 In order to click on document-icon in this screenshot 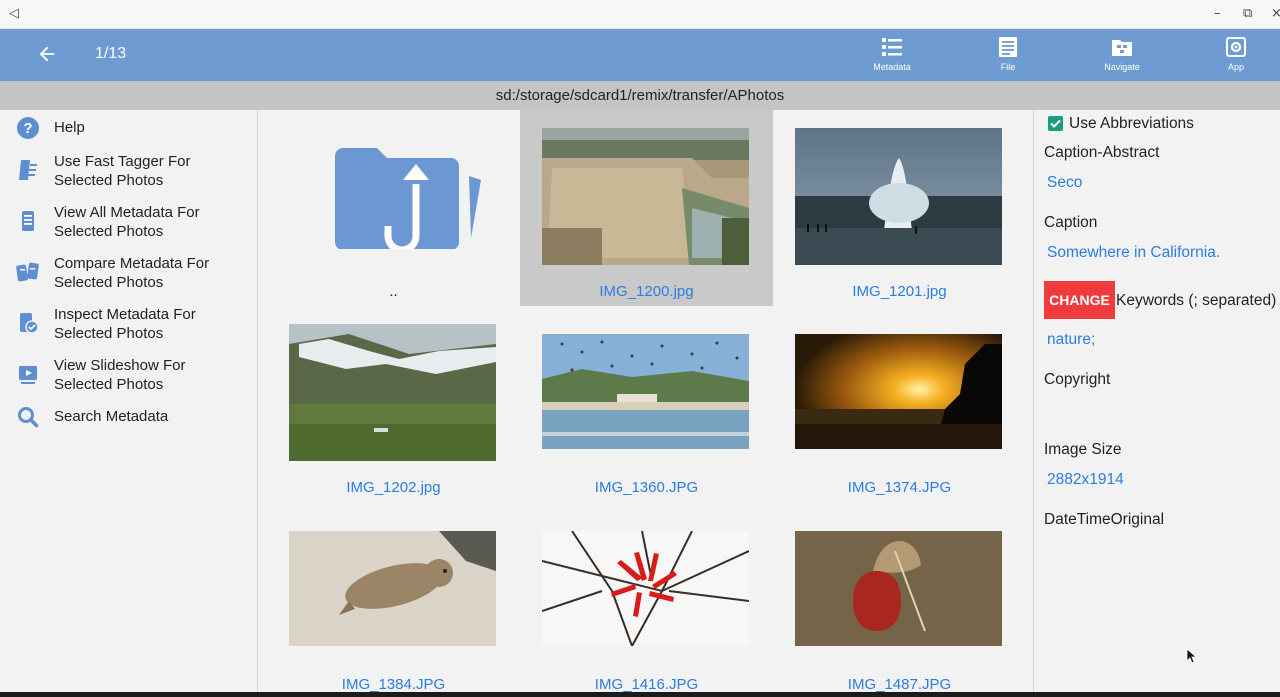, I will do `click(1008, 47)`.